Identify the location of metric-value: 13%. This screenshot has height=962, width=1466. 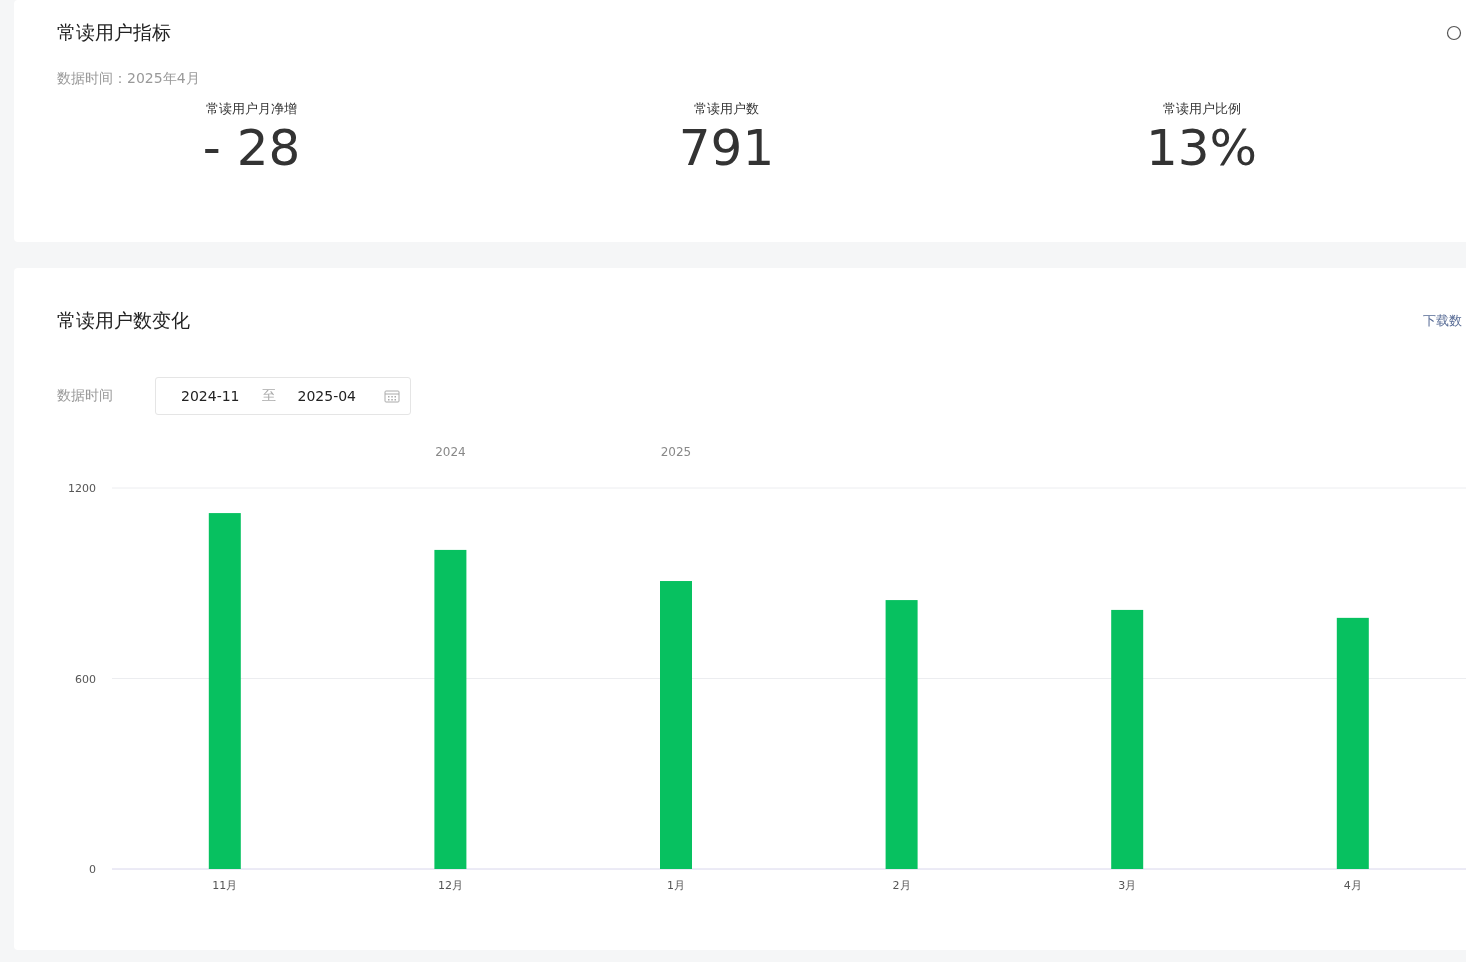
(1201, 148).